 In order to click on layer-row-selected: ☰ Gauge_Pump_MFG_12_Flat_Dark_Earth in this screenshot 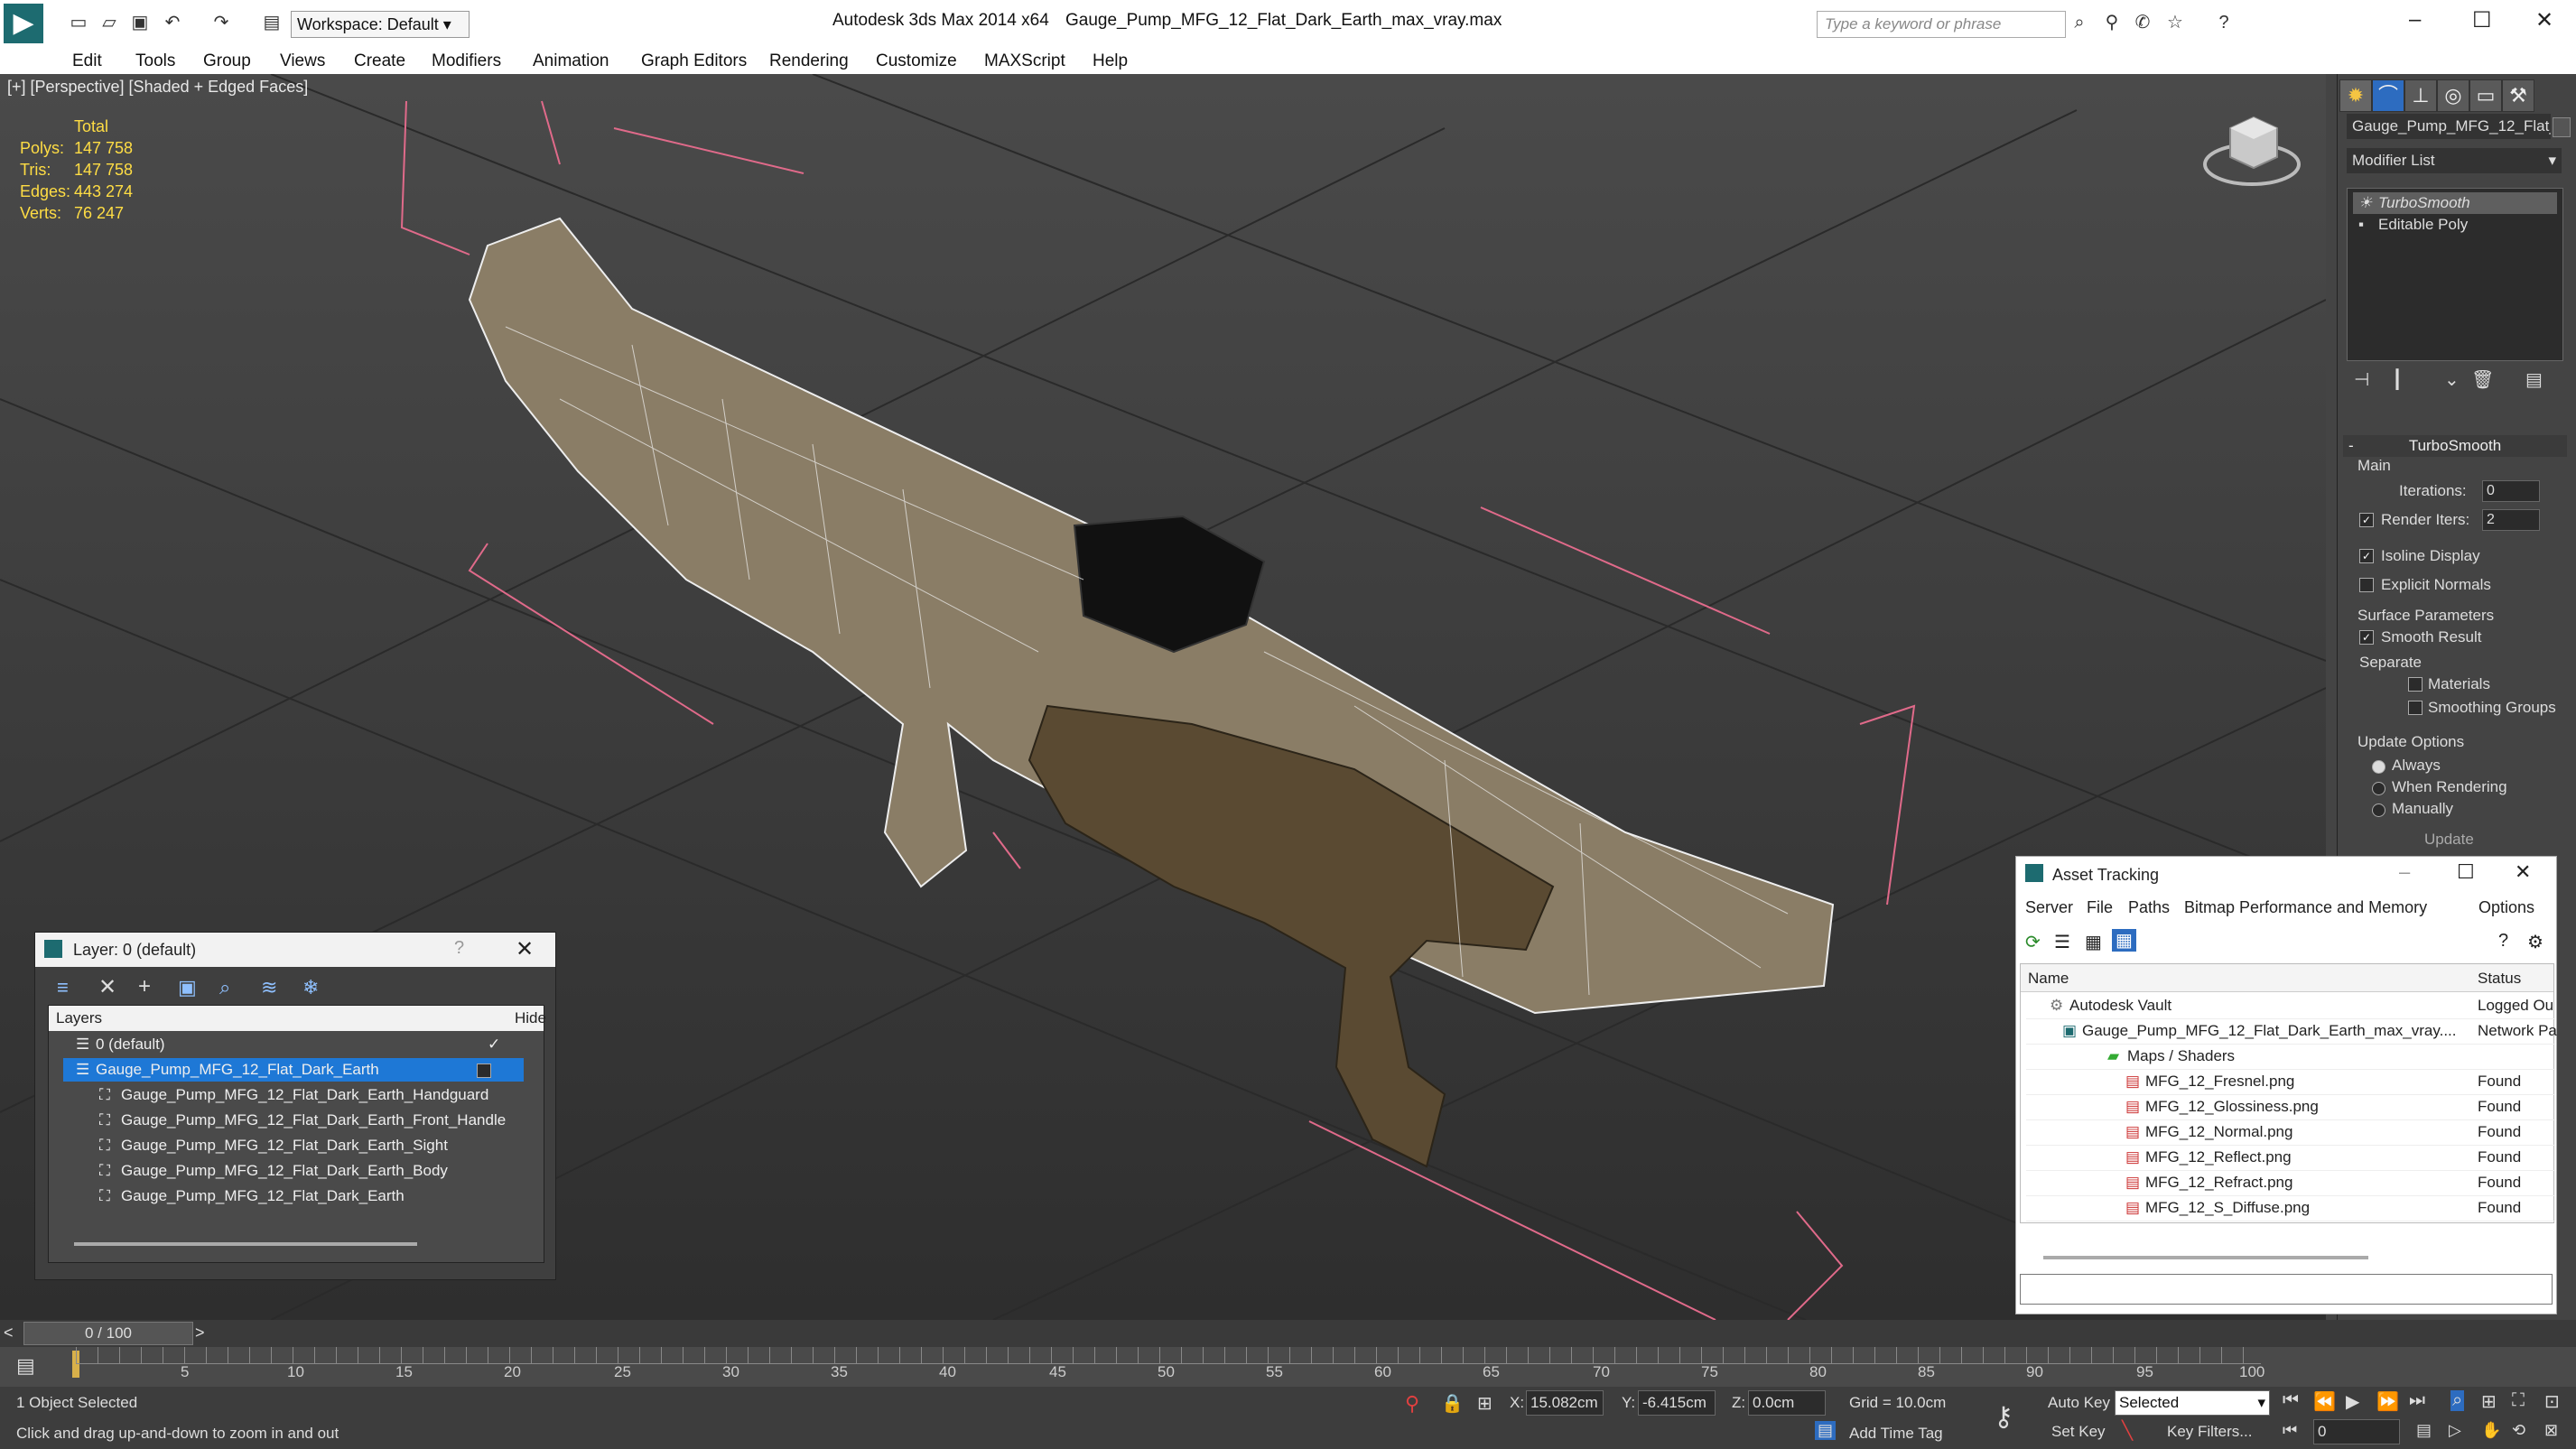, I will do `click(293, 1070)`.